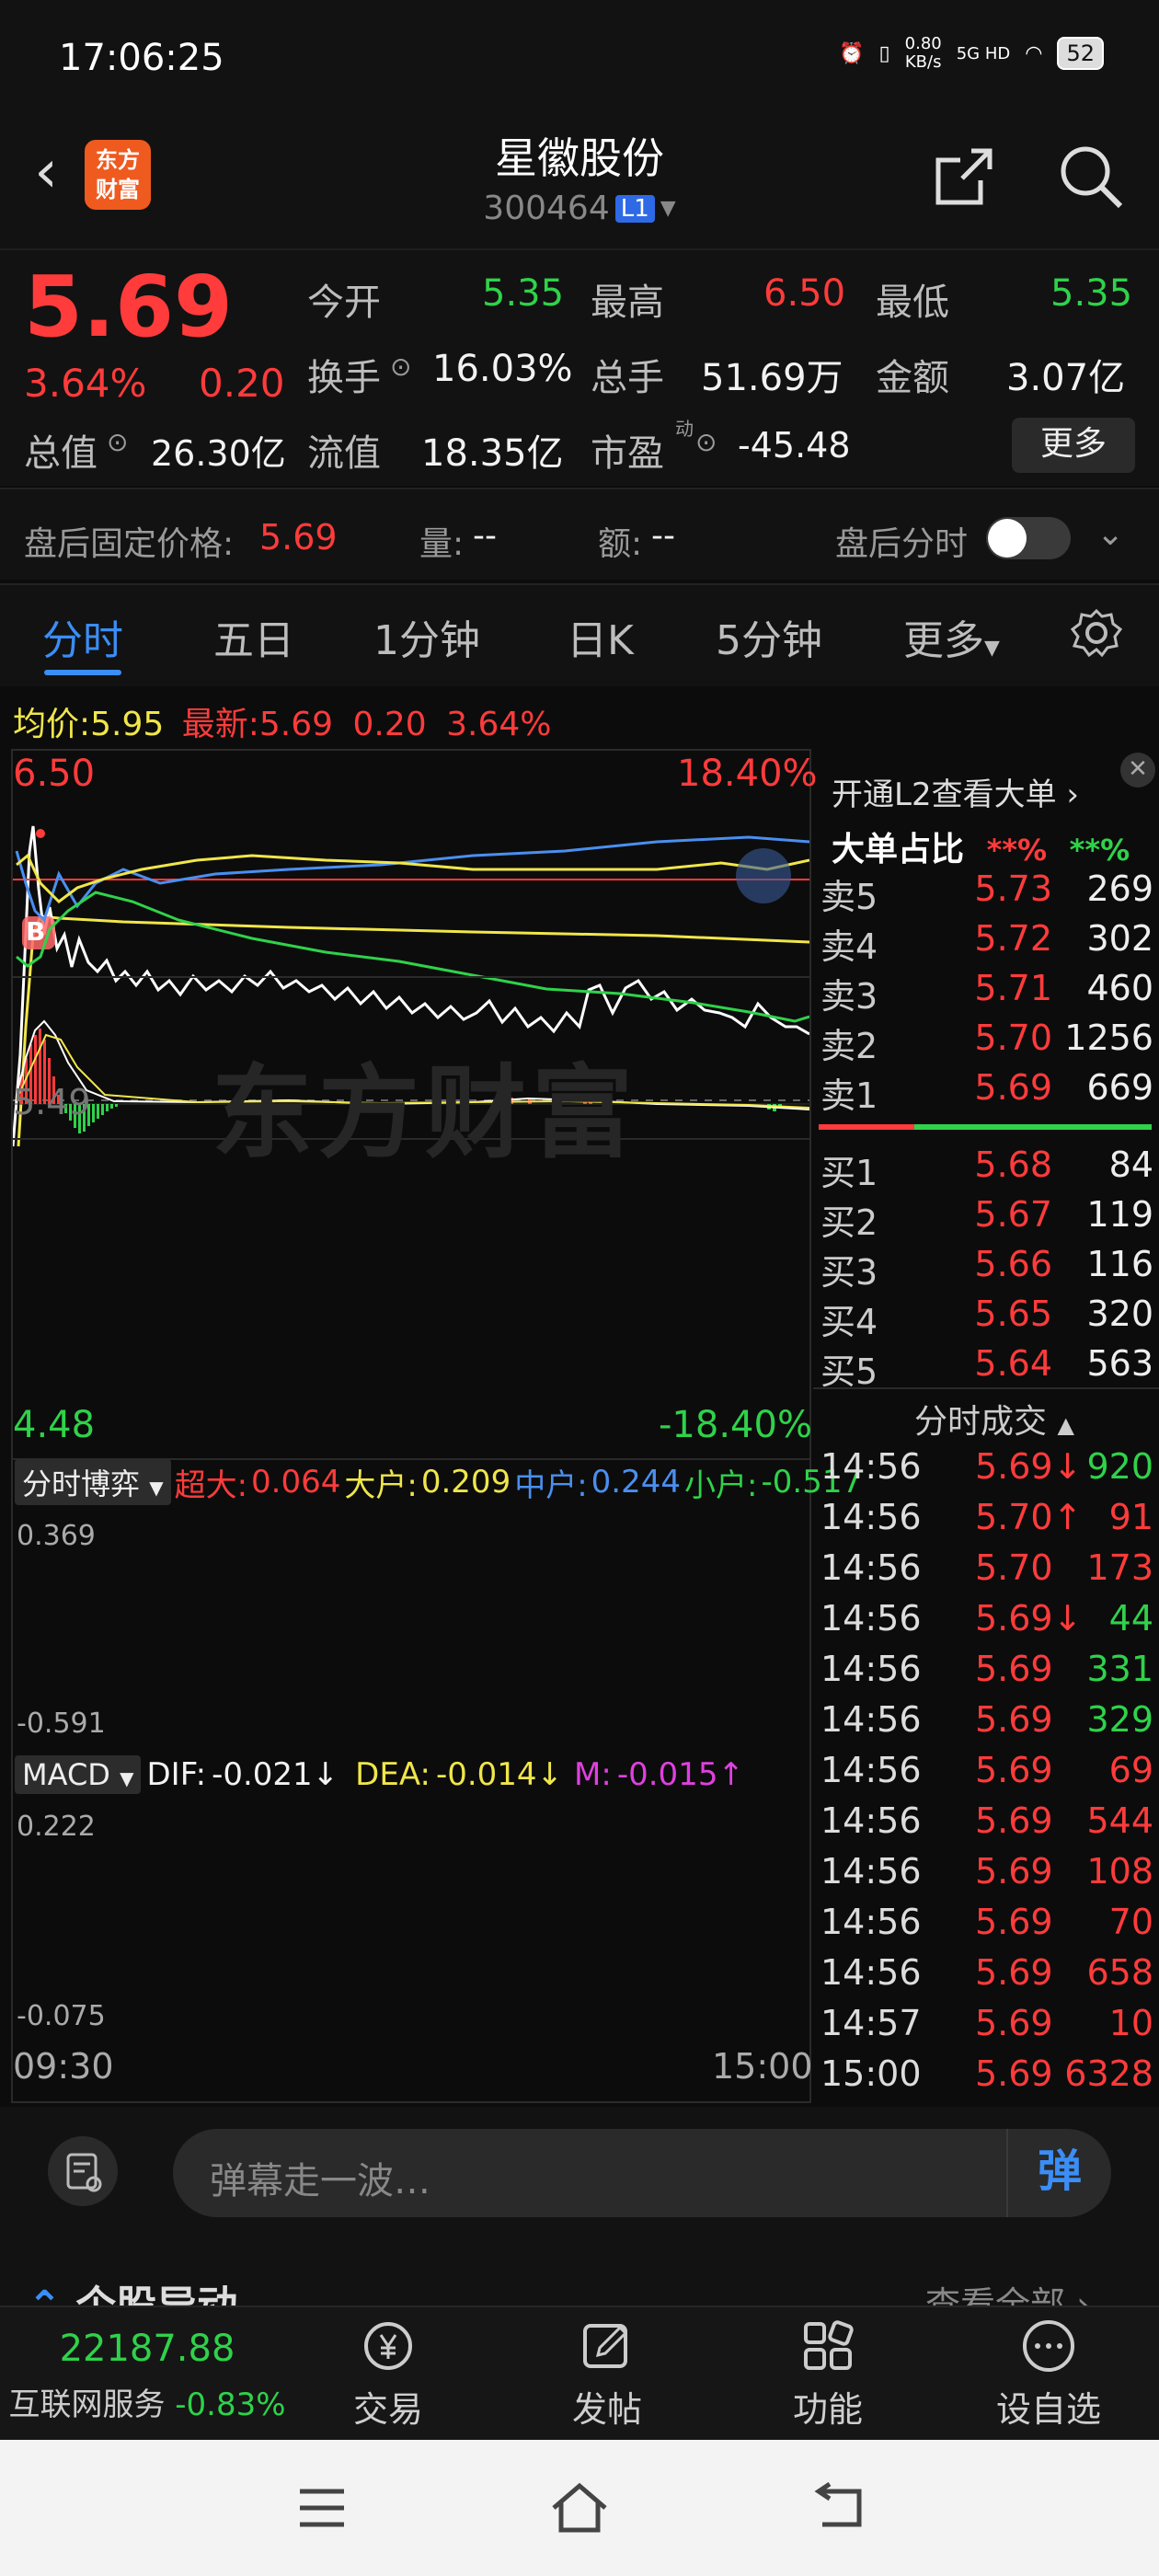 This screenshot has width=1159, height=2576. I want to click on trade-volume: 91, so click(1130, 1517).